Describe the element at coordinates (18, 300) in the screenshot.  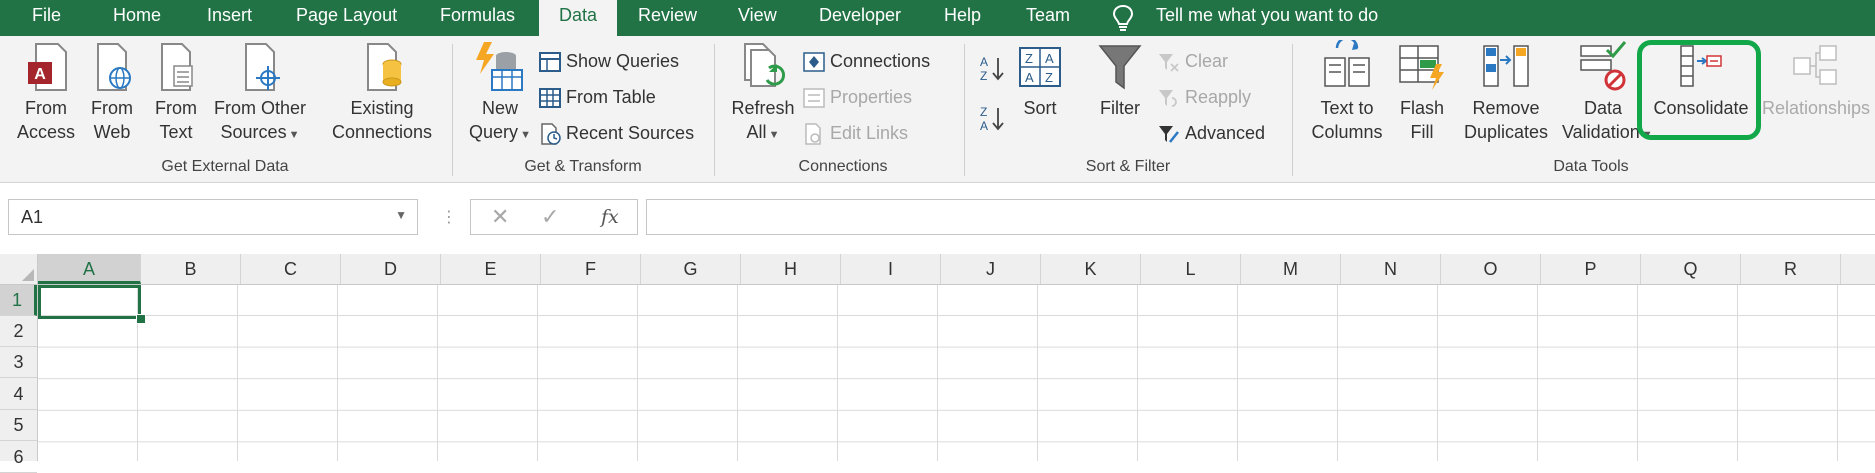
I see `row-header-1: 1` at that location.